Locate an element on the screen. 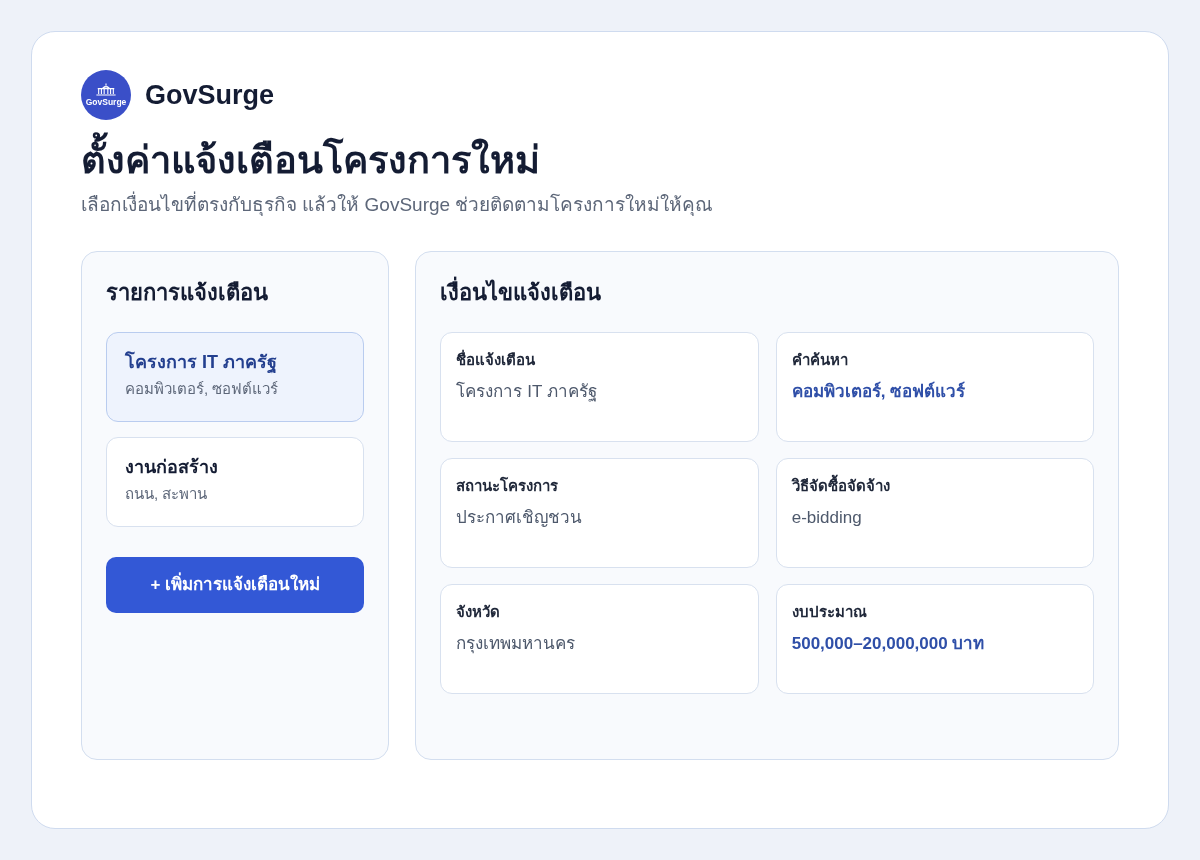  alert-item: งานก่อสร้าง ถนน, สะพาน is located at coordinates (235, 482).